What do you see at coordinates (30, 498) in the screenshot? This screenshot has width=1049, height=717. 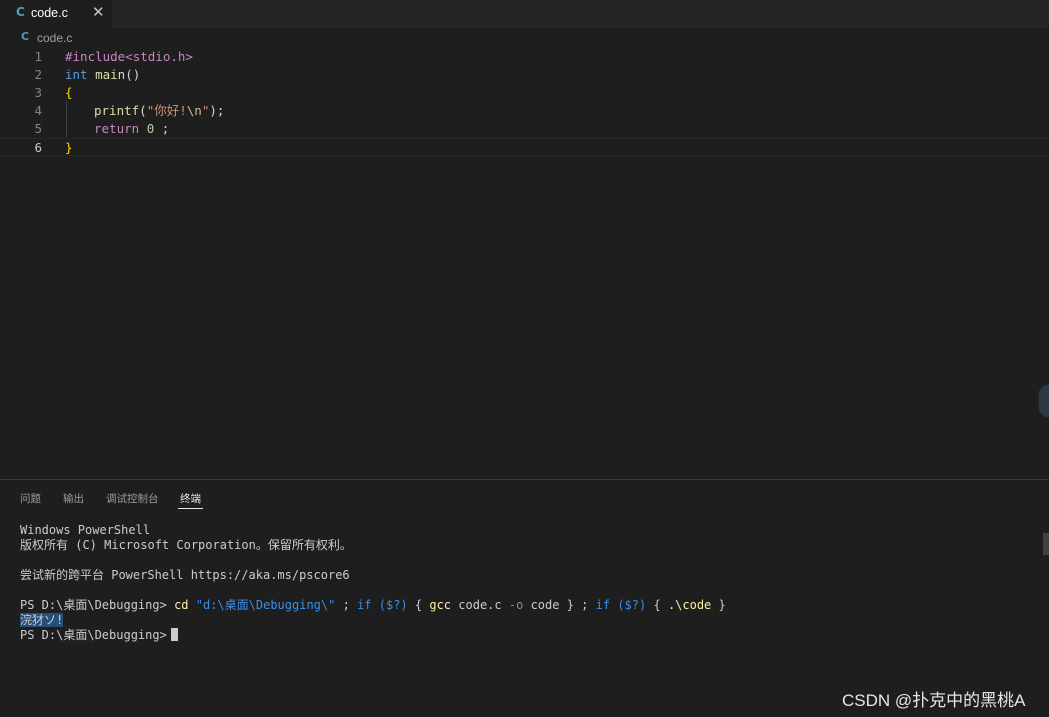 I see `tab-problems: 问题` at bounding box center [30, 498].